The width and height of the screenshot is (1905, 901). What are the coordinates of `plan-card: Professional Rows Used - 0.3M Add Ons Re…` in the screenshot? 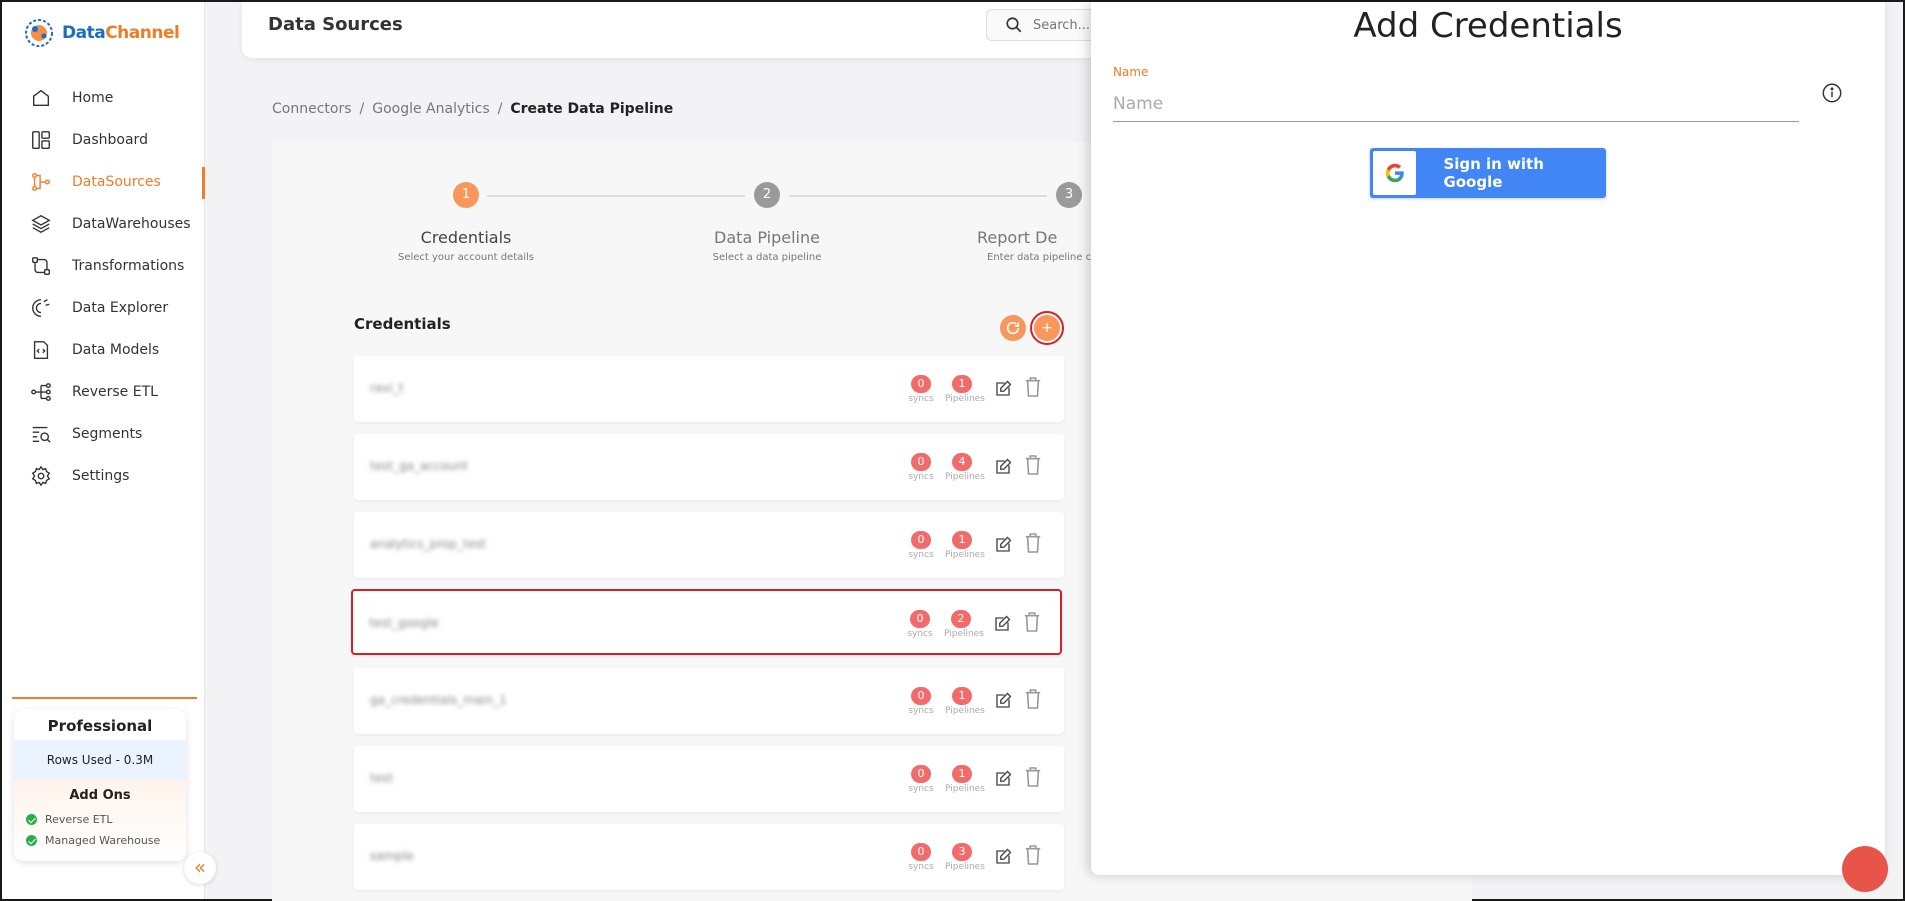 It's located at (100, 785).